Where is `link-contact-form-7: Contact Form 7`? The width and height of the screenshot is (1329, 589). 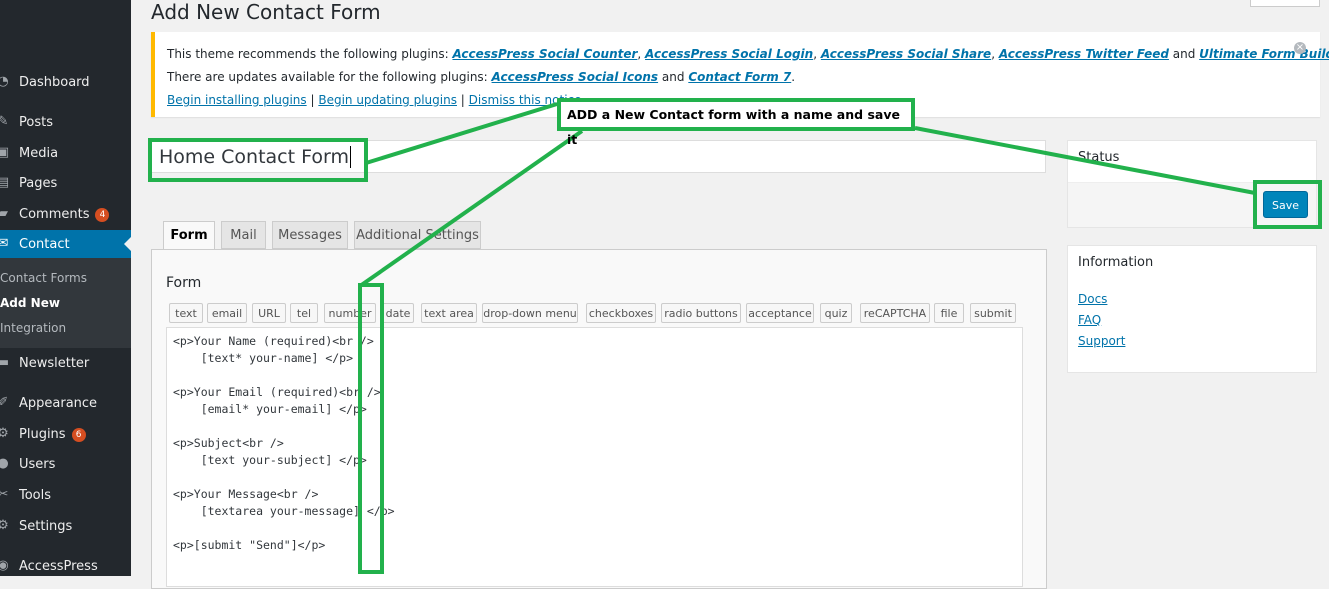
link-contact-form-7: Contact Form 7 is located at coordinates (739, 77).